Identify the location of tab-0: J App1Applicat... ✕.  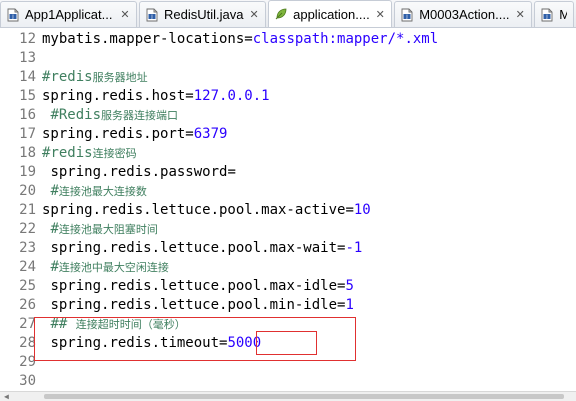
(69, 14).